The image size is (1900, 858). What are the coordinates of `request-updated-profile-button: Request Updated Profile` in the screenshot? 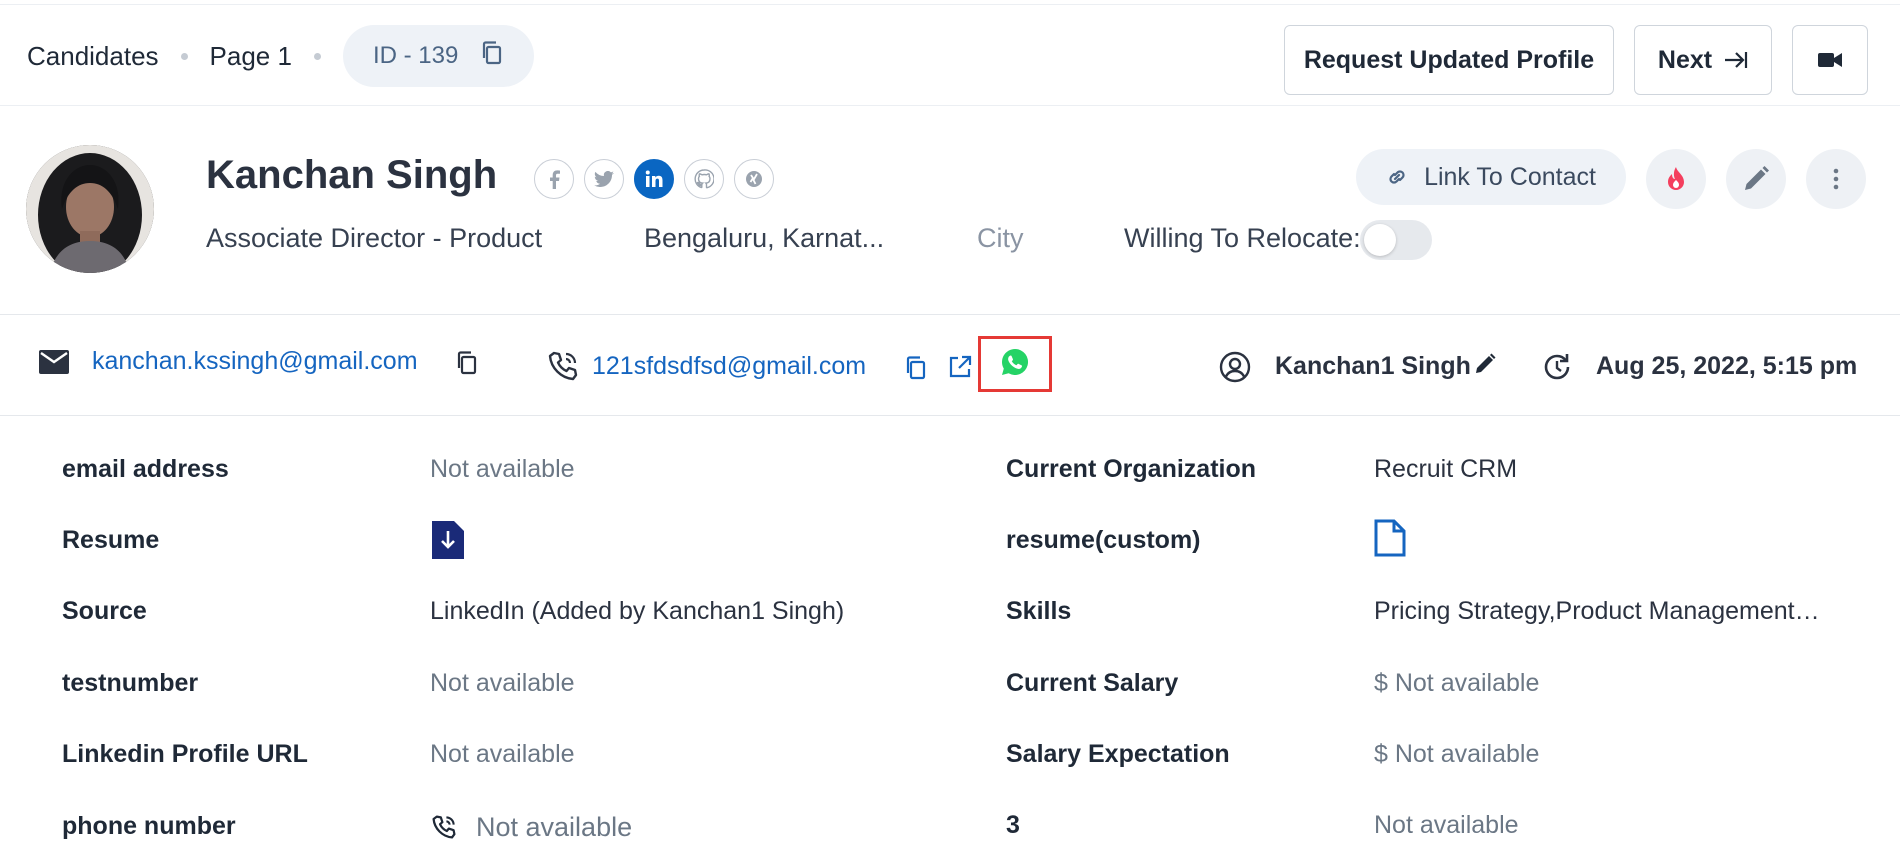 It's located at (1449, 60).